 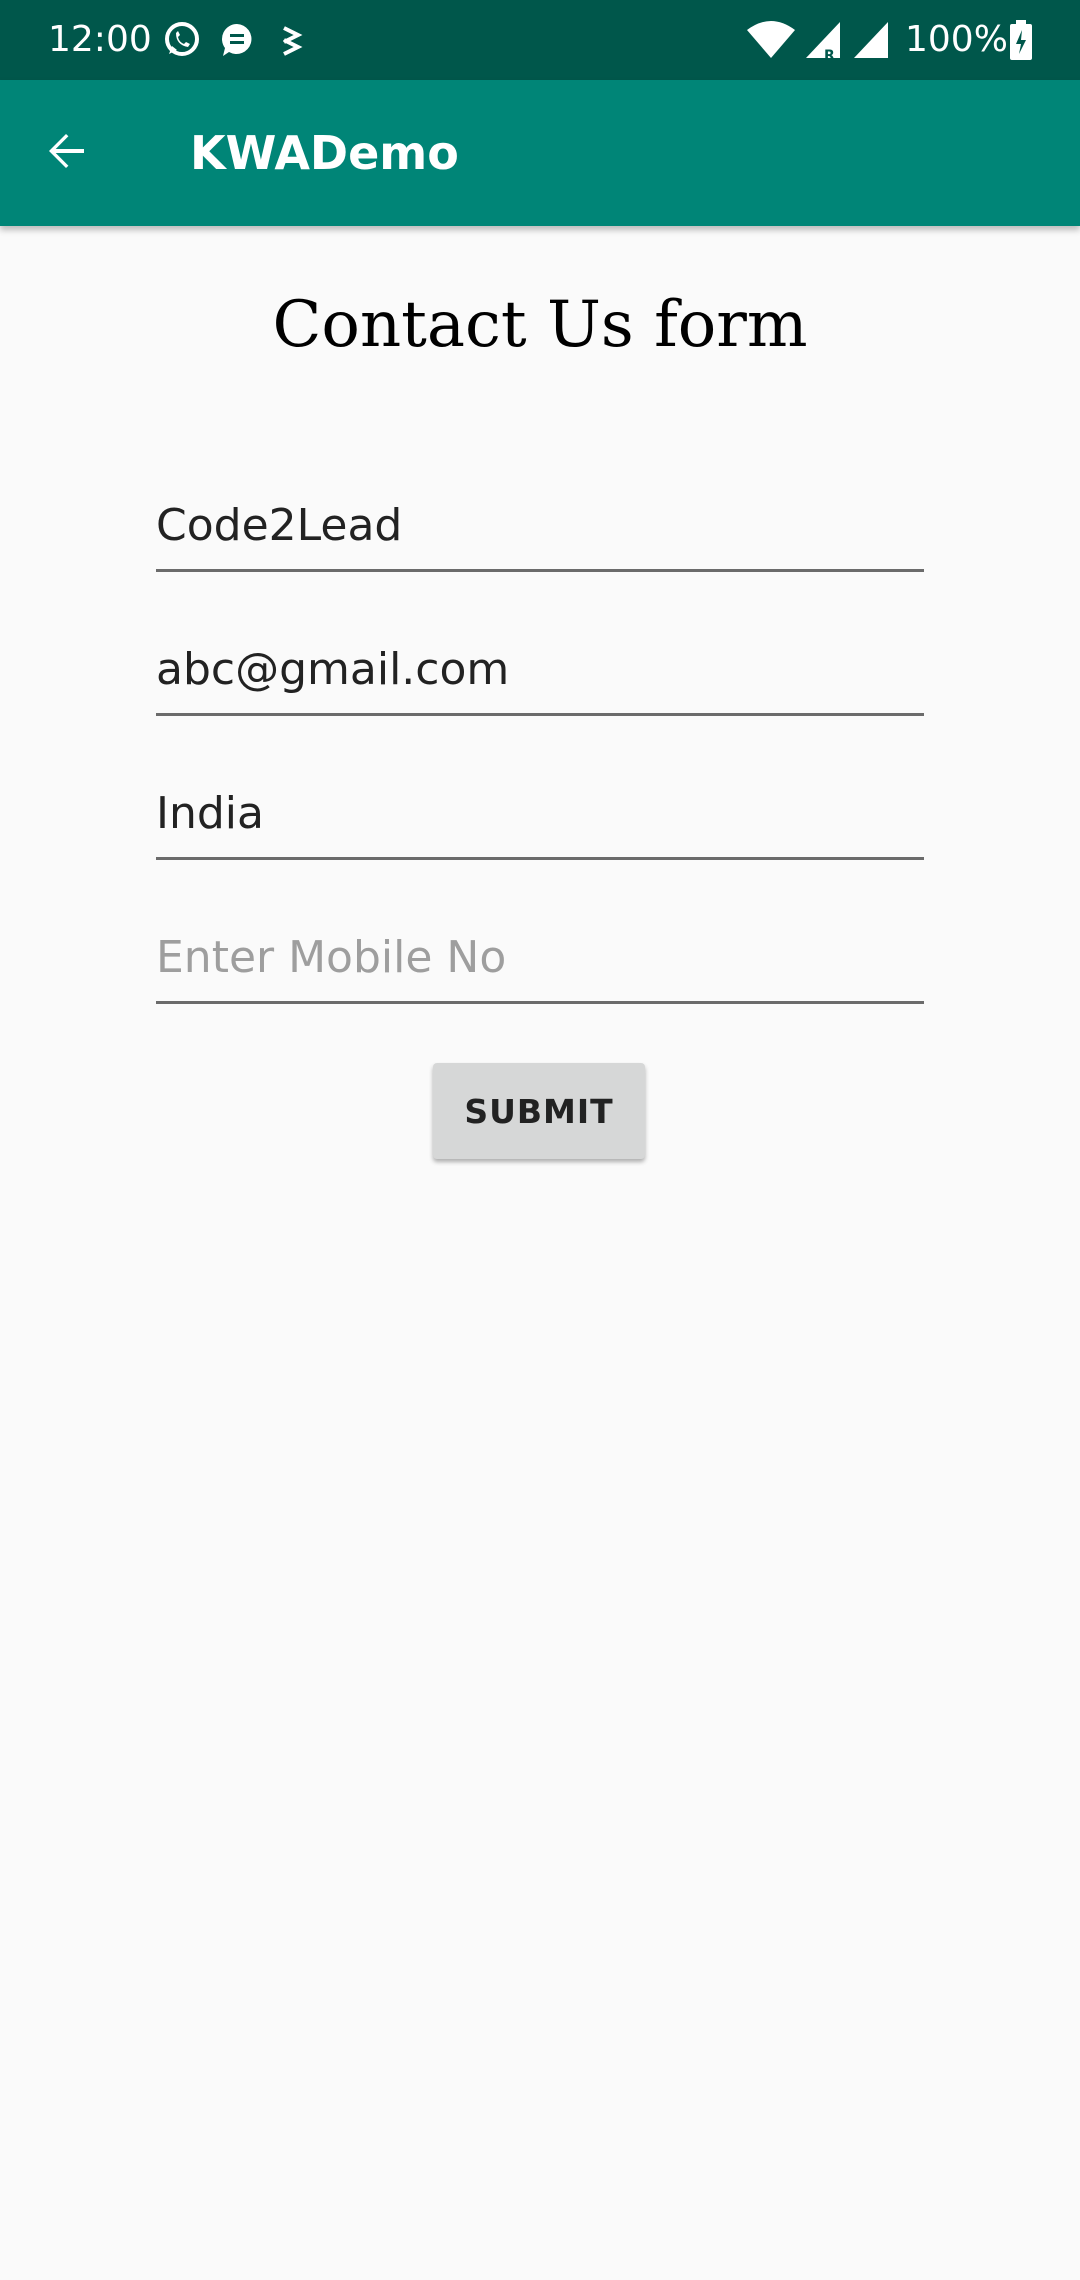 I want to click on status-bar: 12:00 R 100%, so click(x=540, y=40).